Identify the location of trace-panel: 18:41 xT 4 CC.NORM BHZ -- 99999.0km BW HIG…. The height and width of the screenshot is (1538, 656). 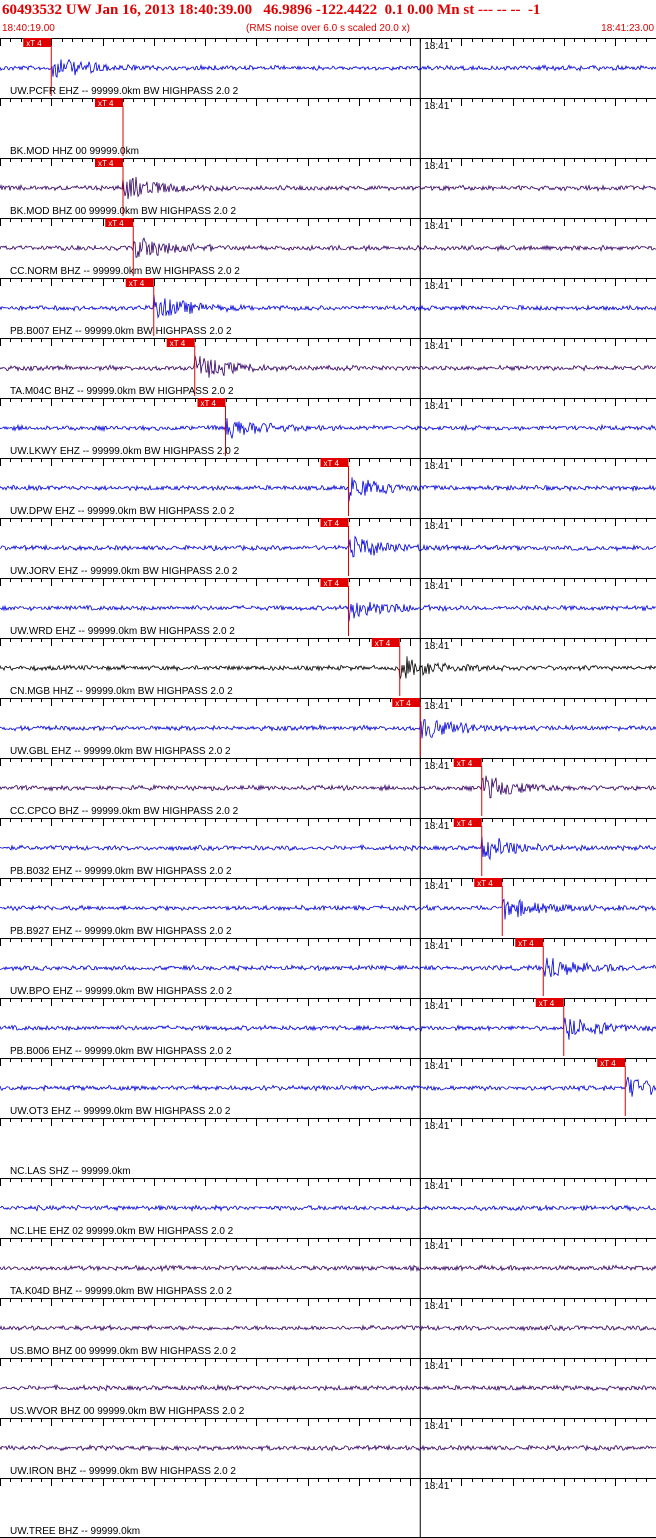
(328, 248).